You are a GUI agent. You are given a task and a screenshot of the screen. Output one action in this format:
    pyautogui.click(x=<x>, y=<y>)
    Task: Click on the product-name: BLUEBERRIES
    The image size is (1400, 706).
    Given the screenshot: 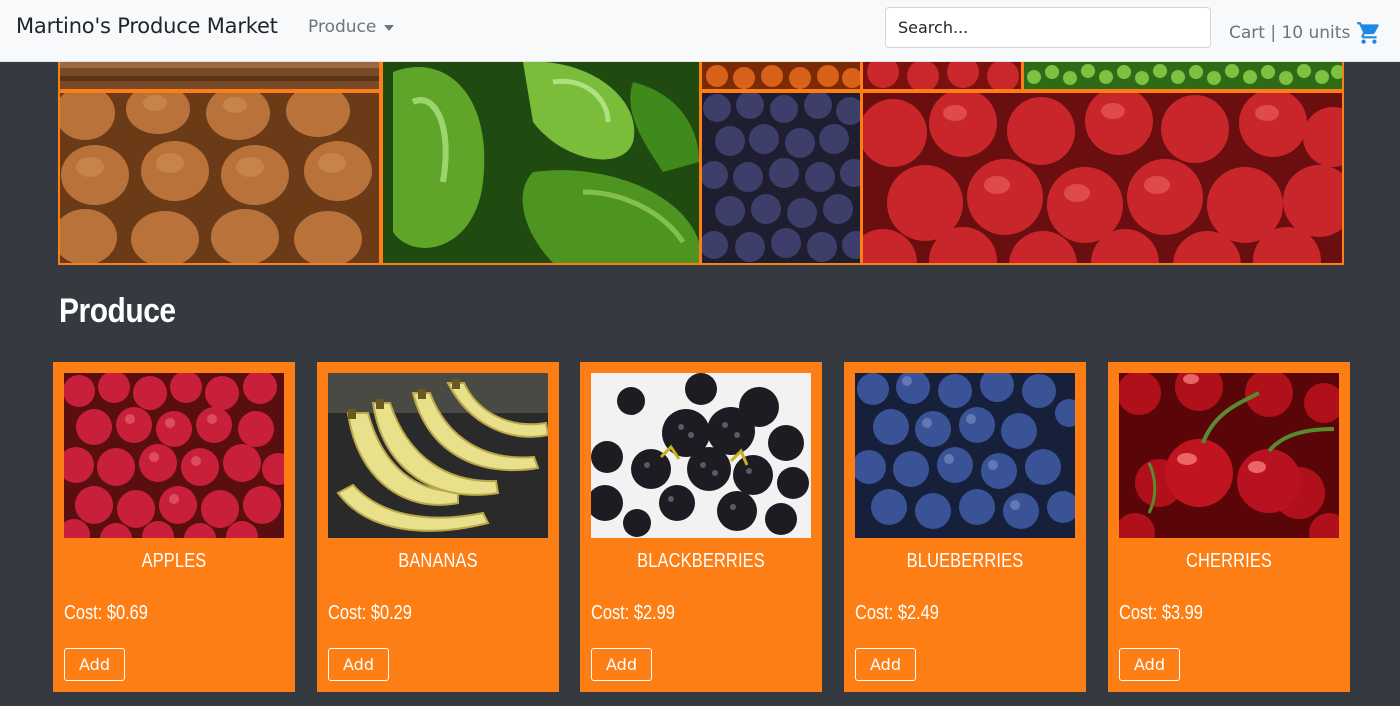 What is the action you would take?
    pyautogui.click(x=965, y=561)
    